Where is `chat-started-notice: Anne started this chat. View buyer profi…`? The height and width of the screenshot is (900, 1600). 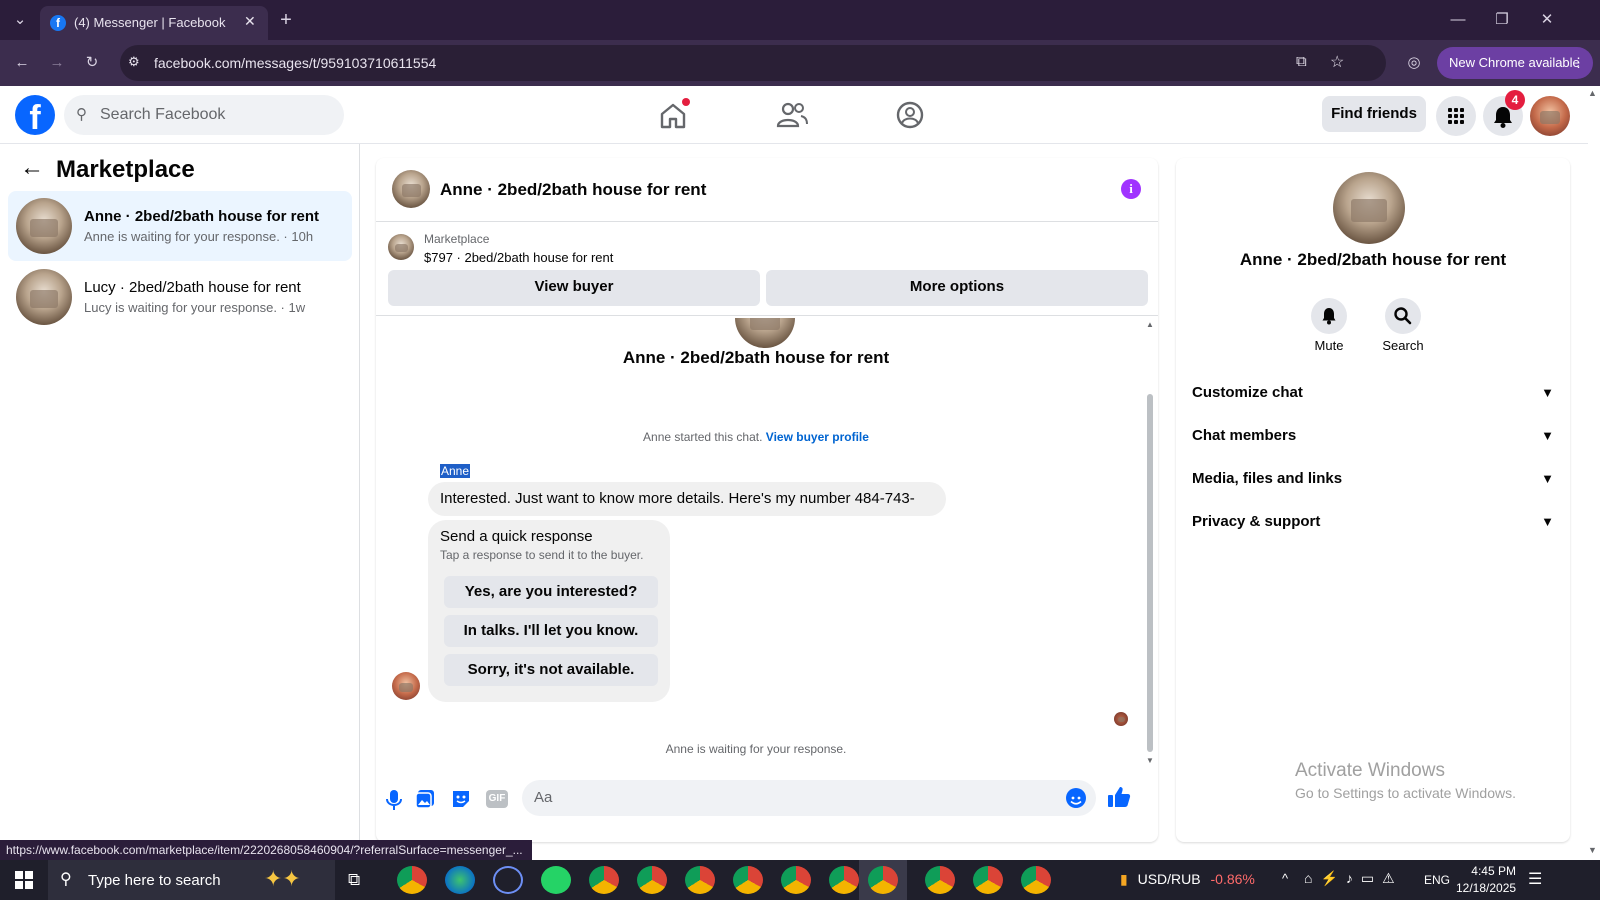 chat-started-notice: Anne started this chat. View buyer profi… is located at coordinates (756, 437).